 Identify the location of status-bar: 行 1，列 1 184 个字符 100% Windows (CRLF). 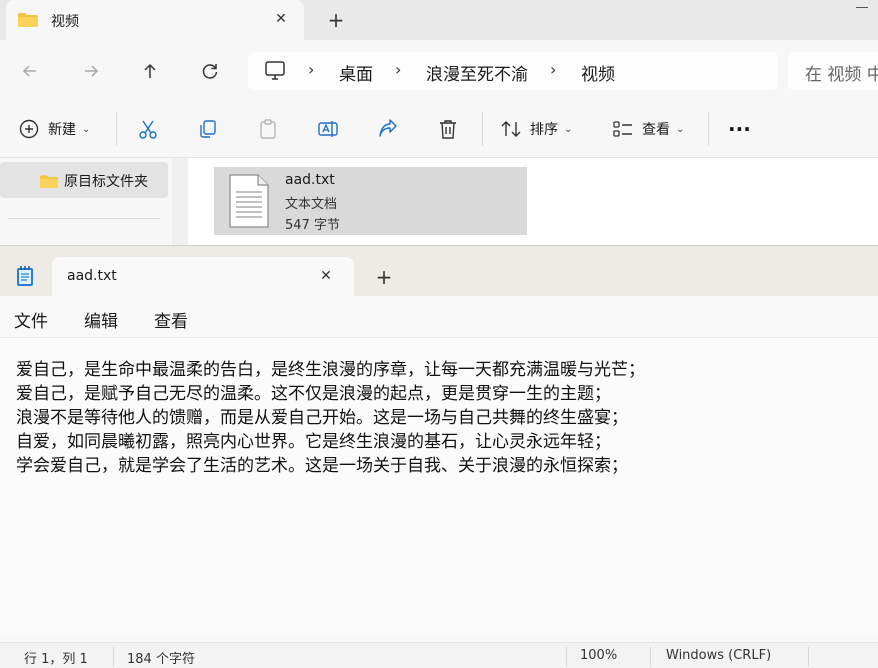
(439, 655).